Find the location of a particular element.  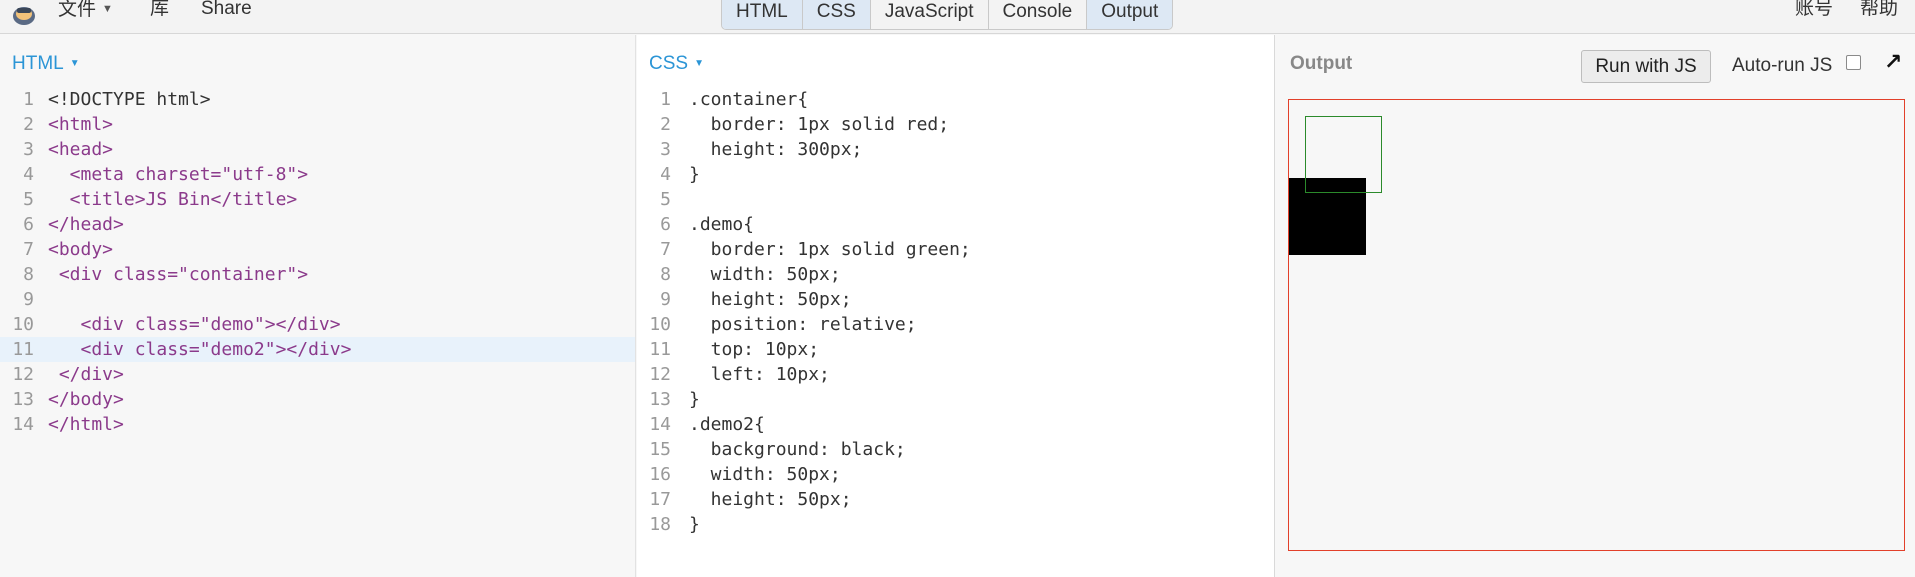

auto-run-js-checkbox is located at coordinates (1853, 62).